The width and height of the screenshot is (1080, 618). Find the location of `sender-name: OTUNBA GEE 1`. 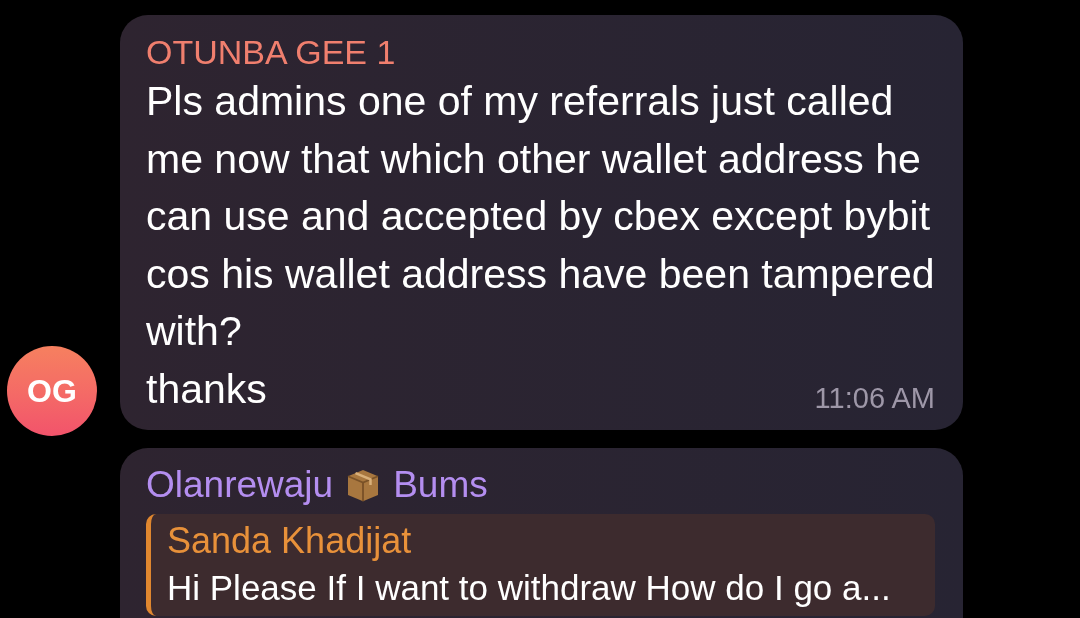

sender-name: OTUNBA GEE 1 is located at coordinates (271, 52).